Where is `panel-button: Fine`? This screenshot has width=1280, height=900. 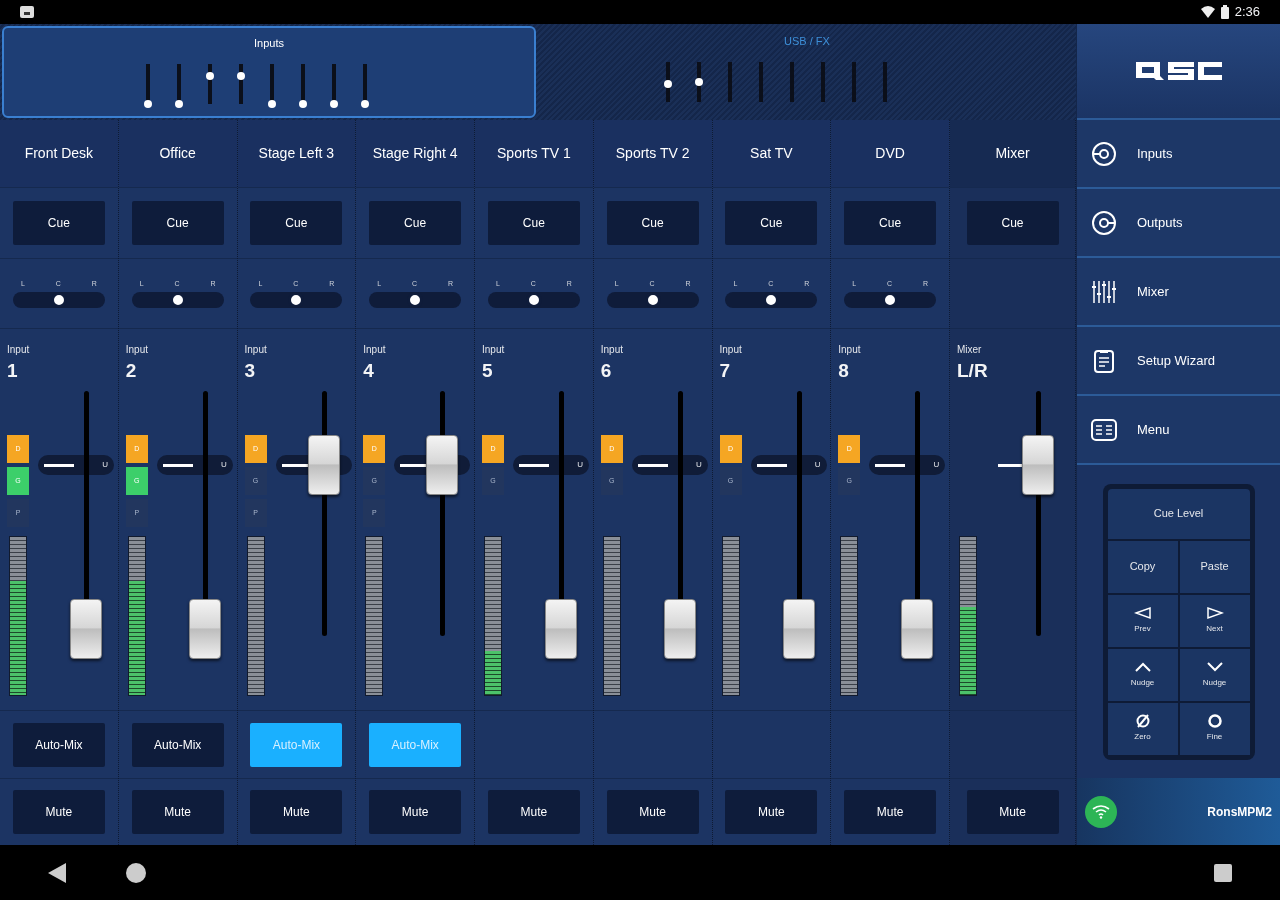
panel-button: Fine is located at coordinates (1214, 728).